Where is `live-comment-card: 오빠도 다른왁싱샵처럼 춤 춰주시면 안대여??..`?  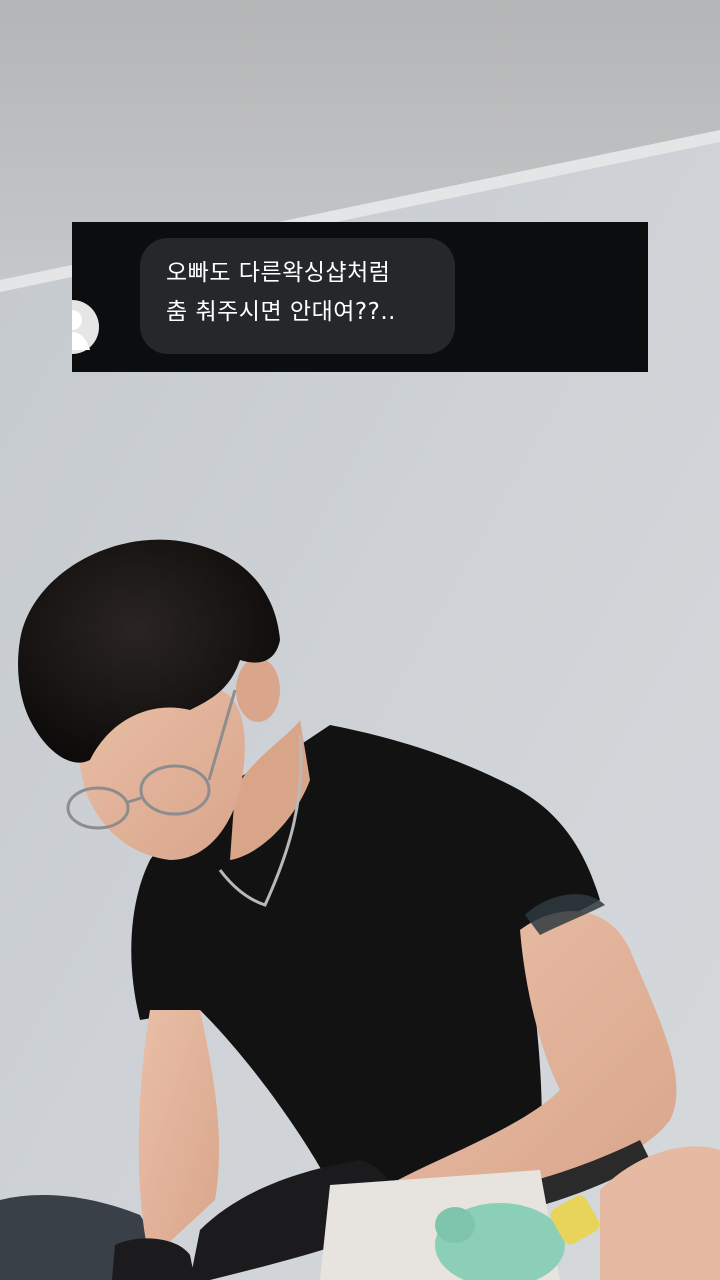 live-comment-card: 오빠도 다른왁싱샵처럼 춤 춰주시면 안대여??.. is located at coordinates (360, 297).